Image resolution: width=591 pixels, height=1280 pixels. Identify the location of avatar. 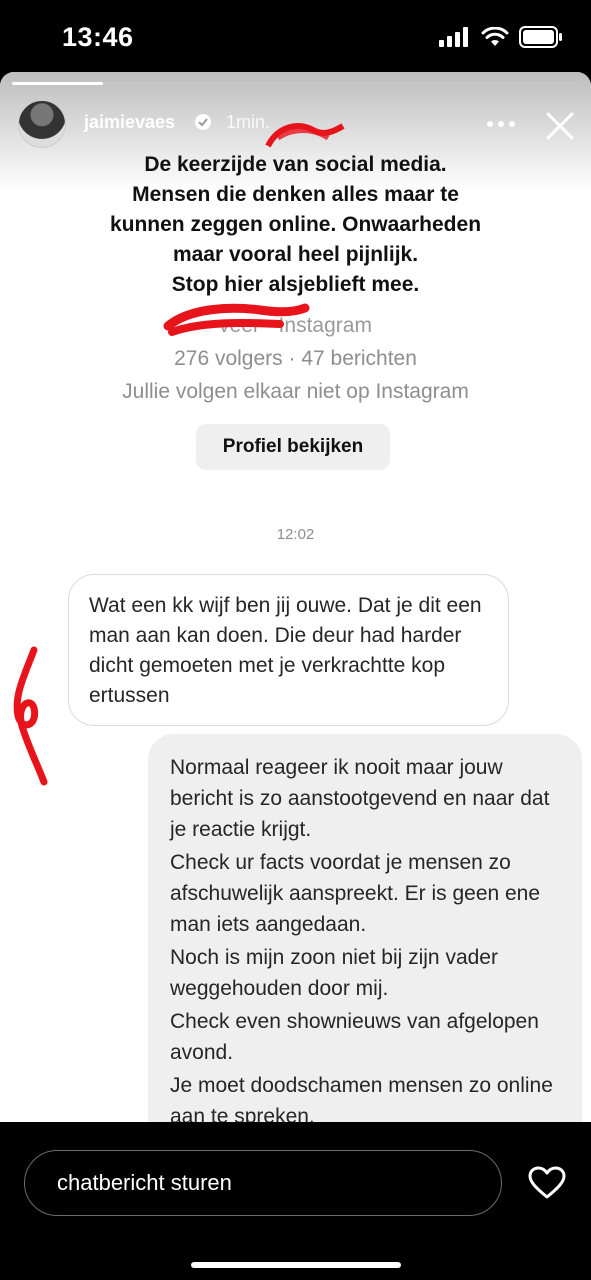
(42, 124).